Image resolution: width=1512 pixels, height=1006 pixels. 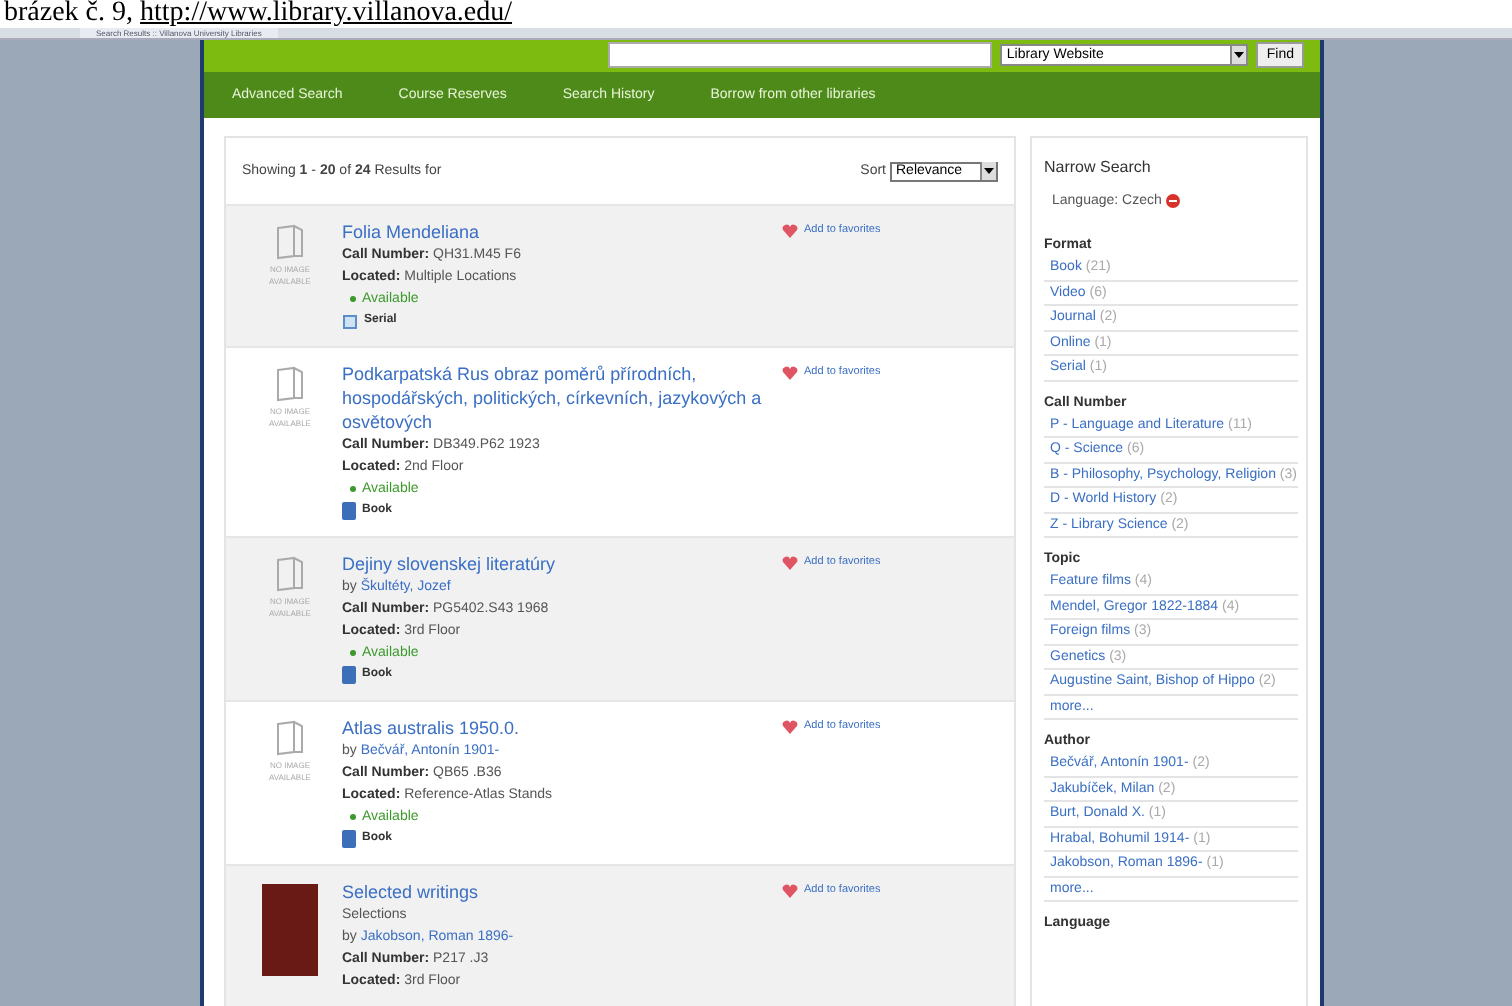 What do you see at coordinates (290, 930) in the screenshot?
I see `book-cover-photo` at bounding box center [290, 930].